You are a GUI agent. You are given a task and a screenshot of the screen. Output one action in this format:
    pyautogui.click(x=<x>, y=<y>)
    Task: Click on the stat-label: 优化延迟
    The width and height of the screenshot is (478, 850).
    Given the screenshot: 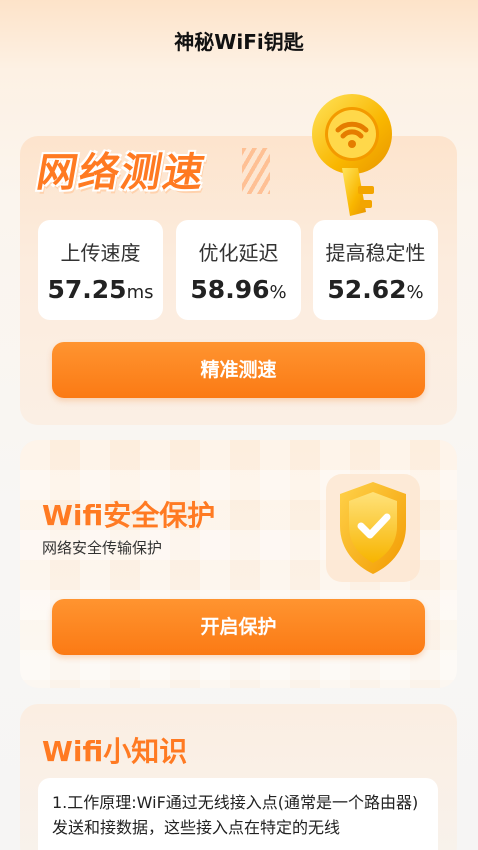 What is the action you would take?
    pyautogui.click(x=238, y=253)
    